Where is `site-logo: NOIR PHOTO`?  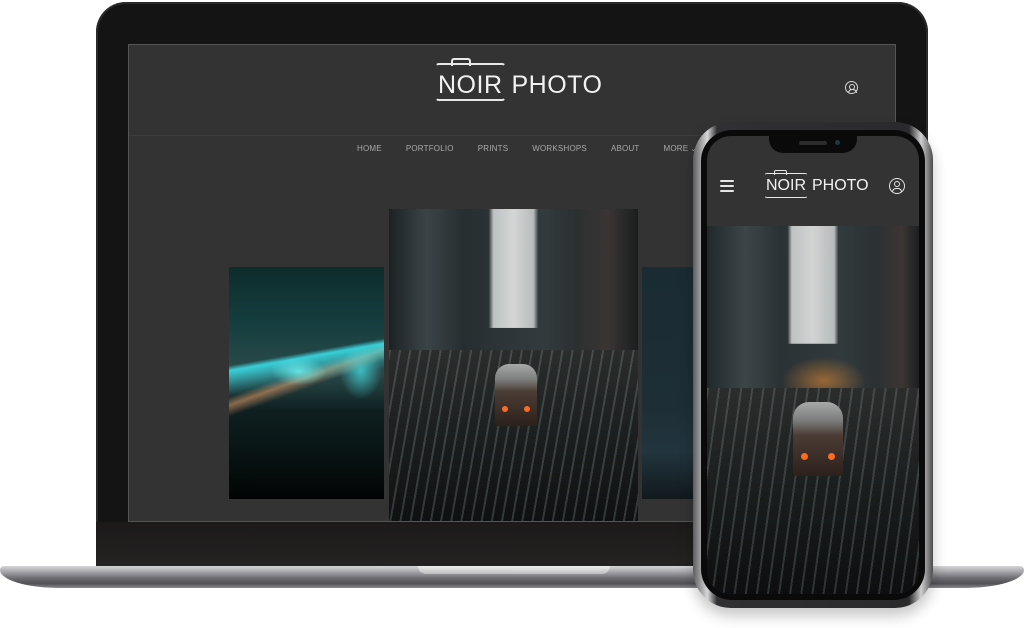 site-logo: NOIR PHOTO is located at coordinates (519, 81).